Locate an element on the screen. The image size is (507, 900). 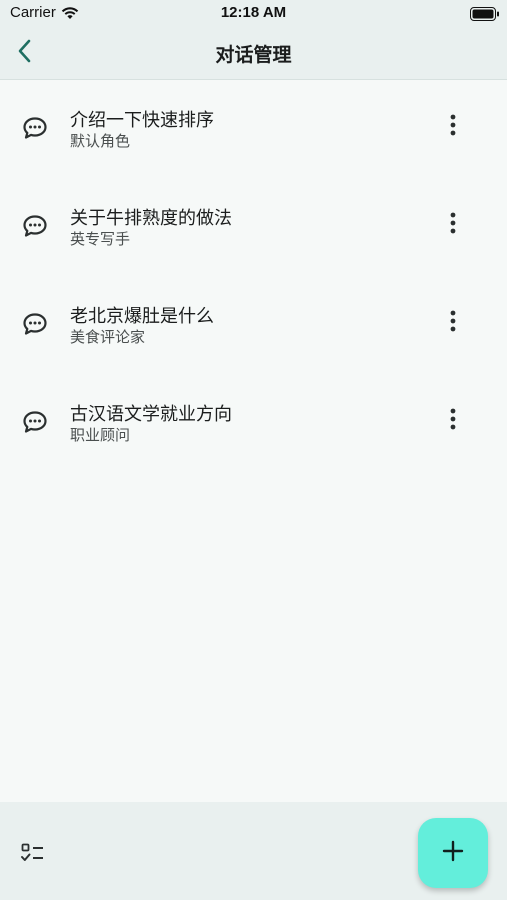
conversation-title: 介绍一下快速排序 is located at coordinates (142, 120).